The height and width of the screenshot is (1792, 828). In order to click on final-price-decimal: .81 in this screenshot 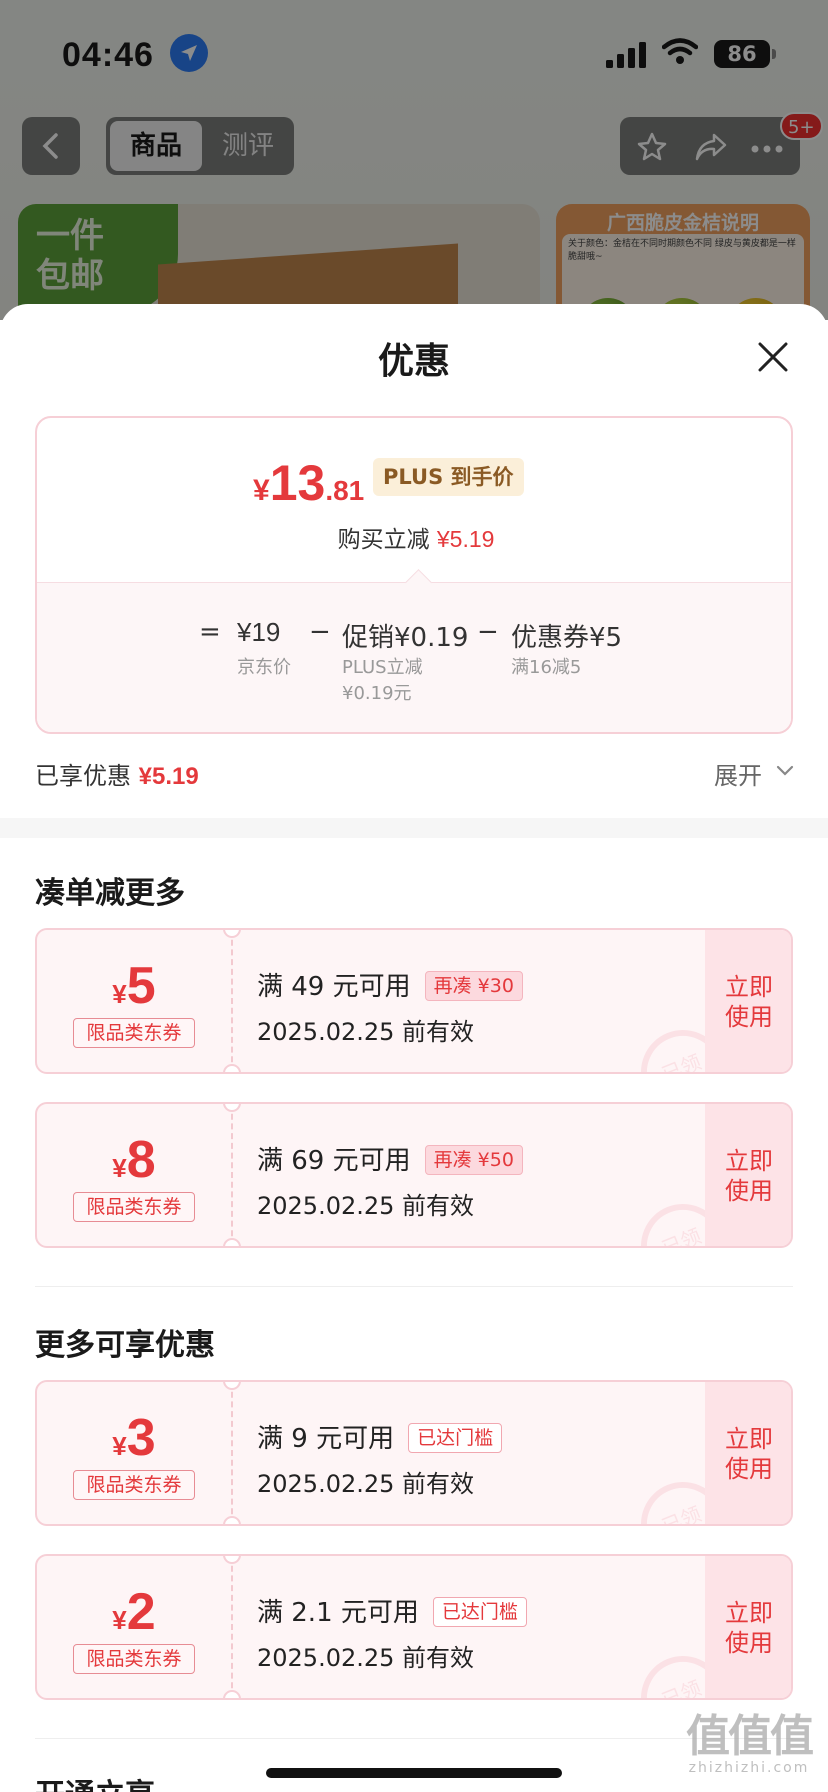, I will do `click(345, 490)`.